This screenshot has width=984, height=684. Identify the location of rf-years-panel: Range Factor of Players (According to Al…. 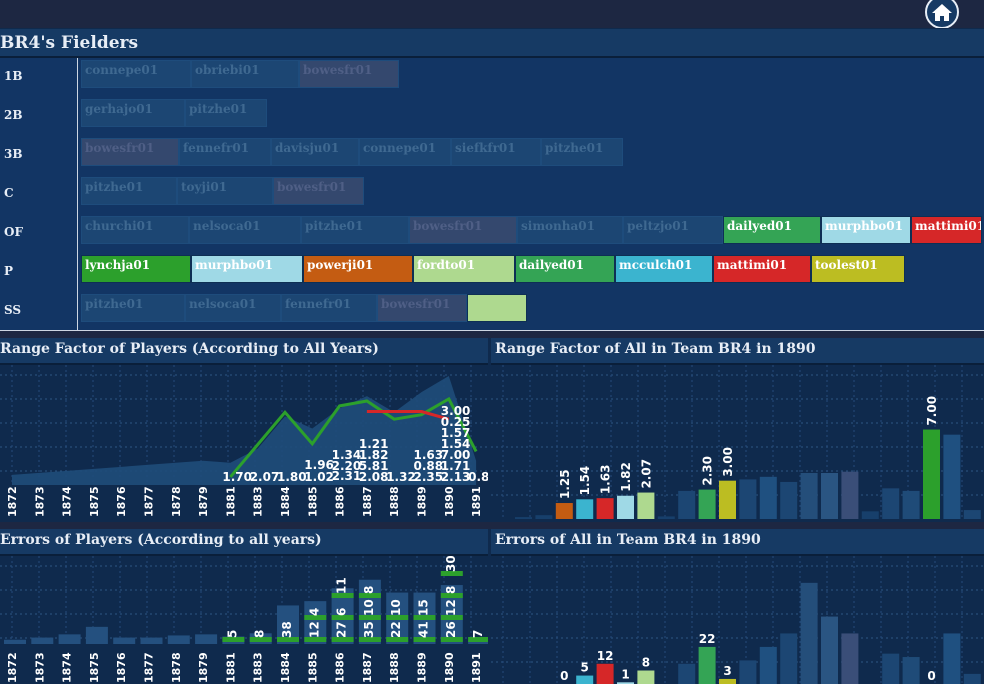
(244, 430).